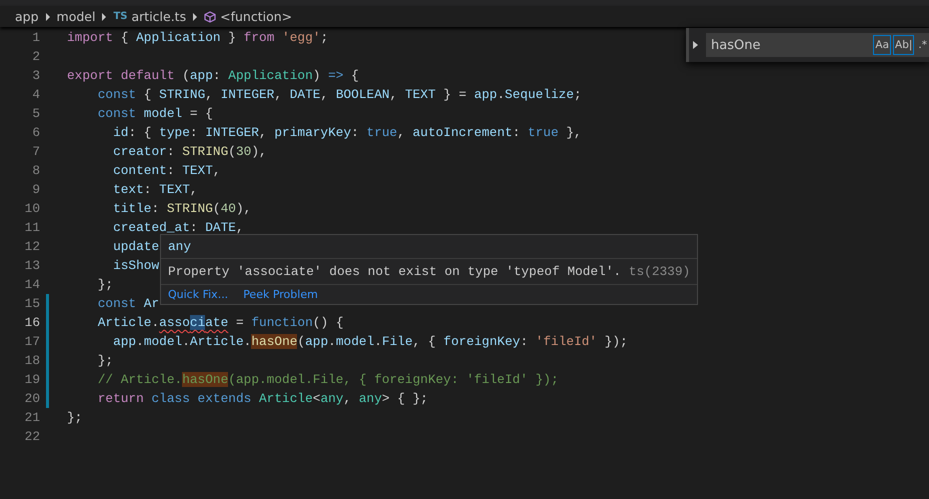 The width and height of the screenshot is (929, 499). What do you see at coordinates (32, 323) in the screenshot?
I see `line-number: 16` at bounding box center [32, 323].